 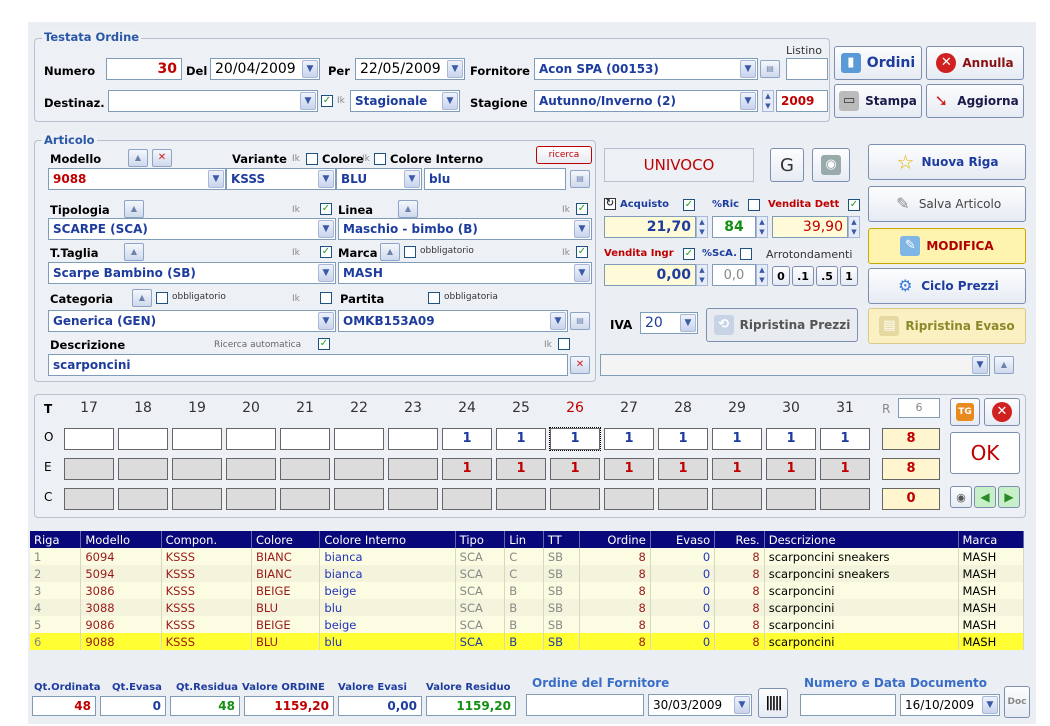 I want to click on acquisto-field: 21,70, so click(x=650, y=227).